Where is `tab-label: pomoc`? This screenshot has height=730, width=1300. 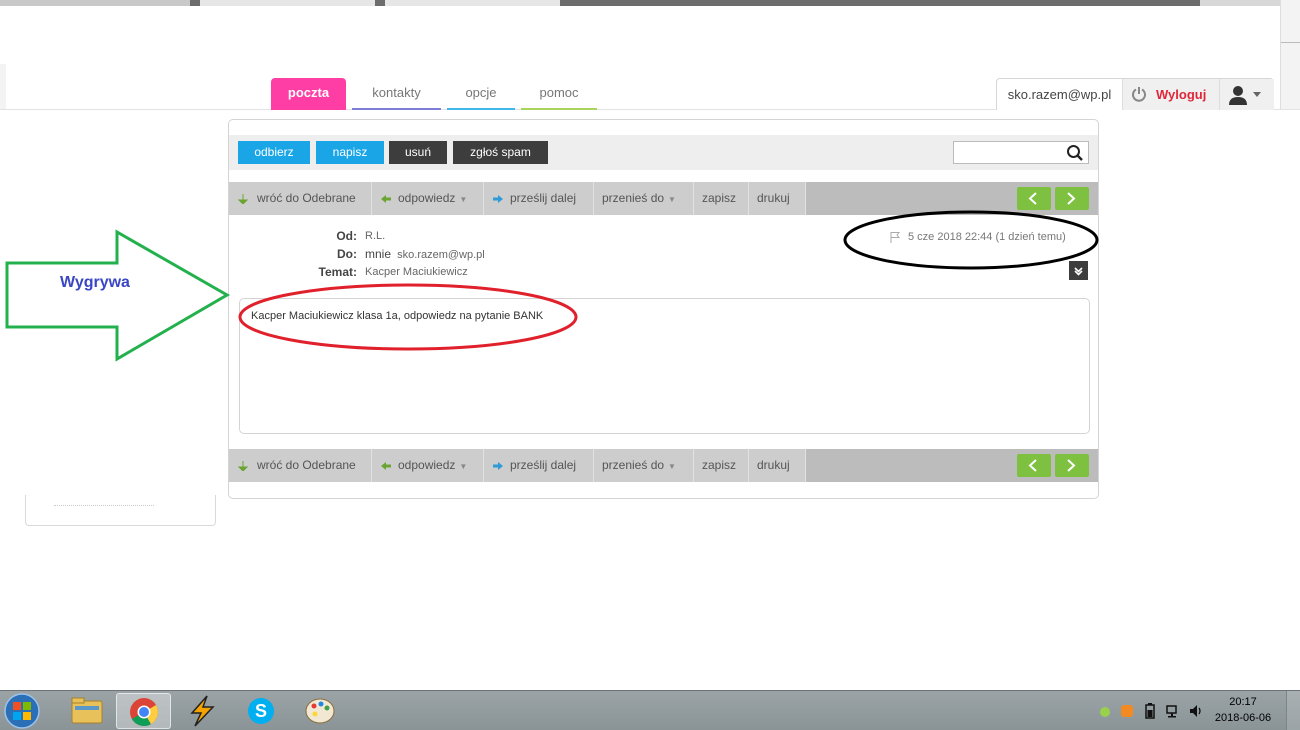 tab-label: pomoc is located at coordinates (559, 92).